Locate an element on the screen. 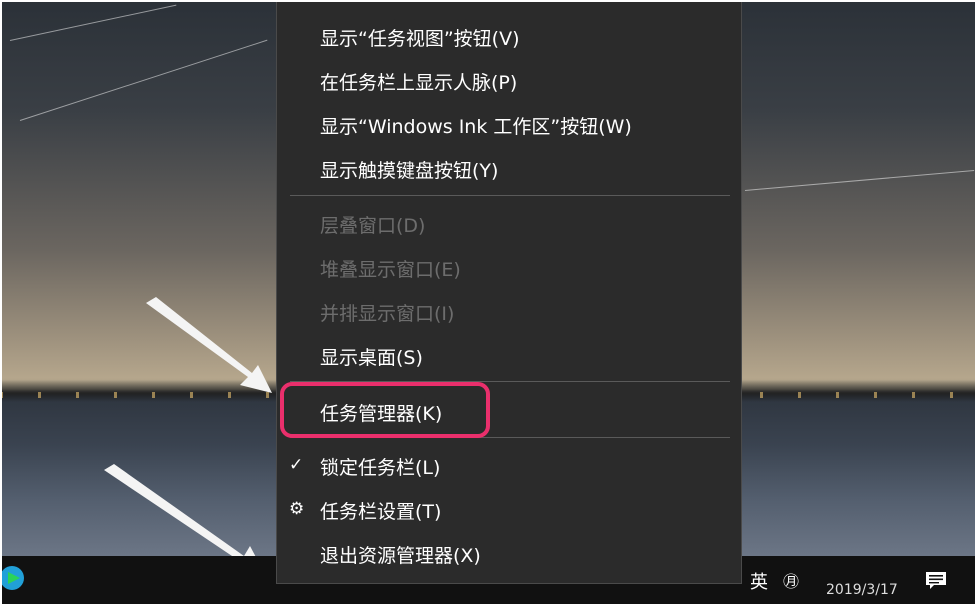 The width and height of the screenshot is (977, 606). menu-item-cascade-windows: 层叠窗口(D) is located at coordinates (509, 223).